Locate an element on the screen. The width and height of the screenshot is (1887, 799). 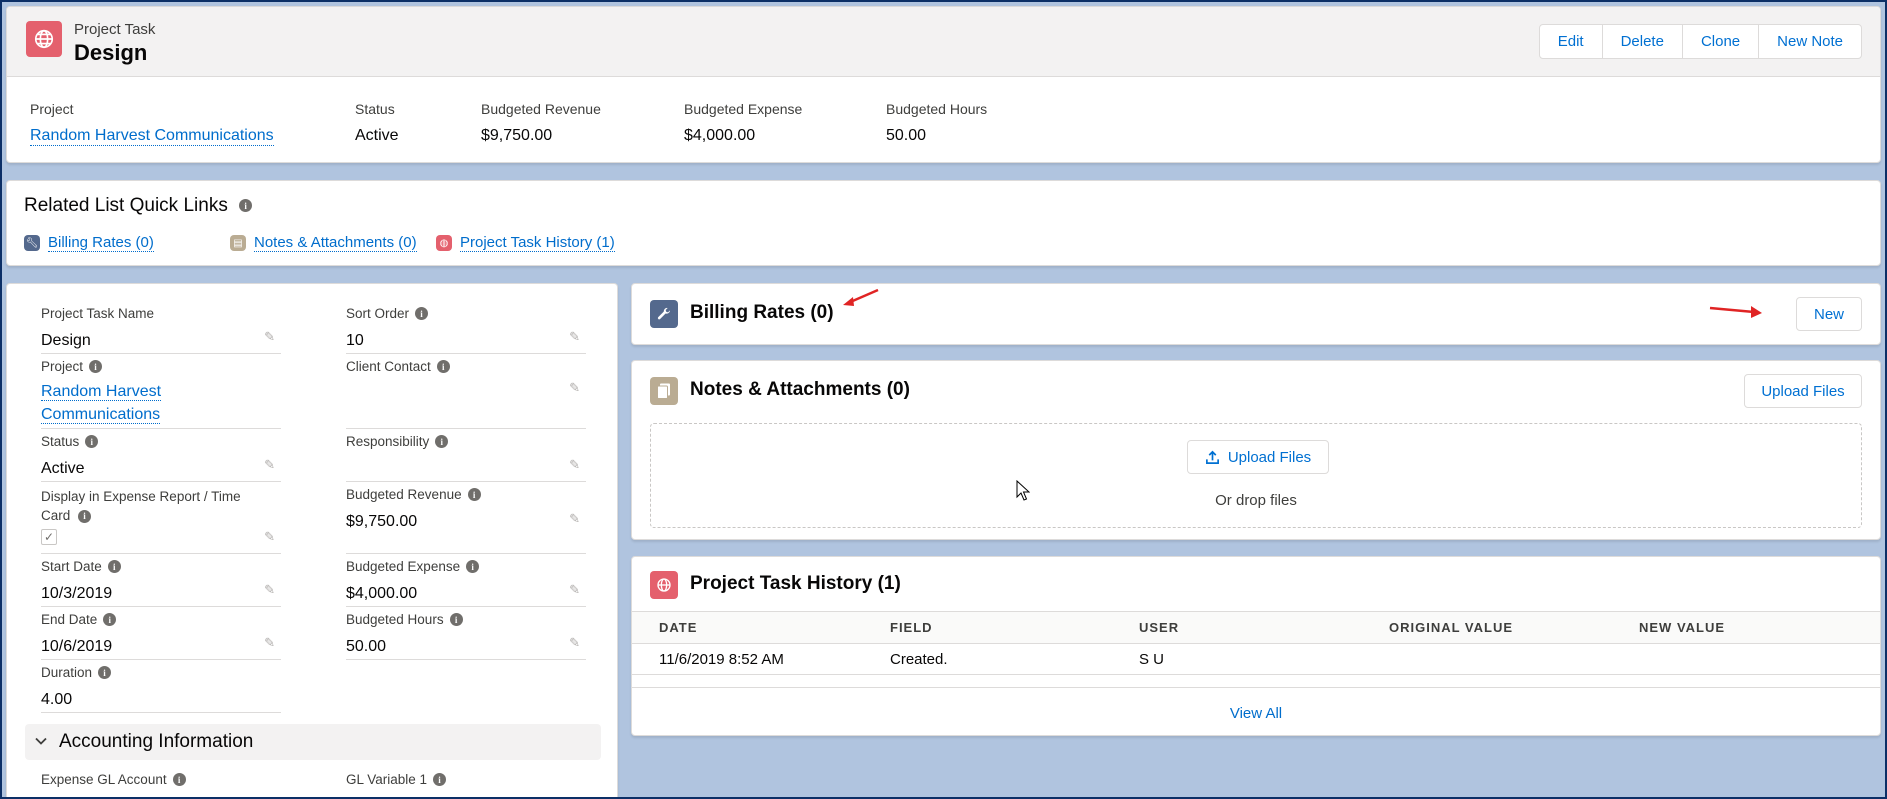
mouse-cursor-icon is located at coordinates (1023, 490).